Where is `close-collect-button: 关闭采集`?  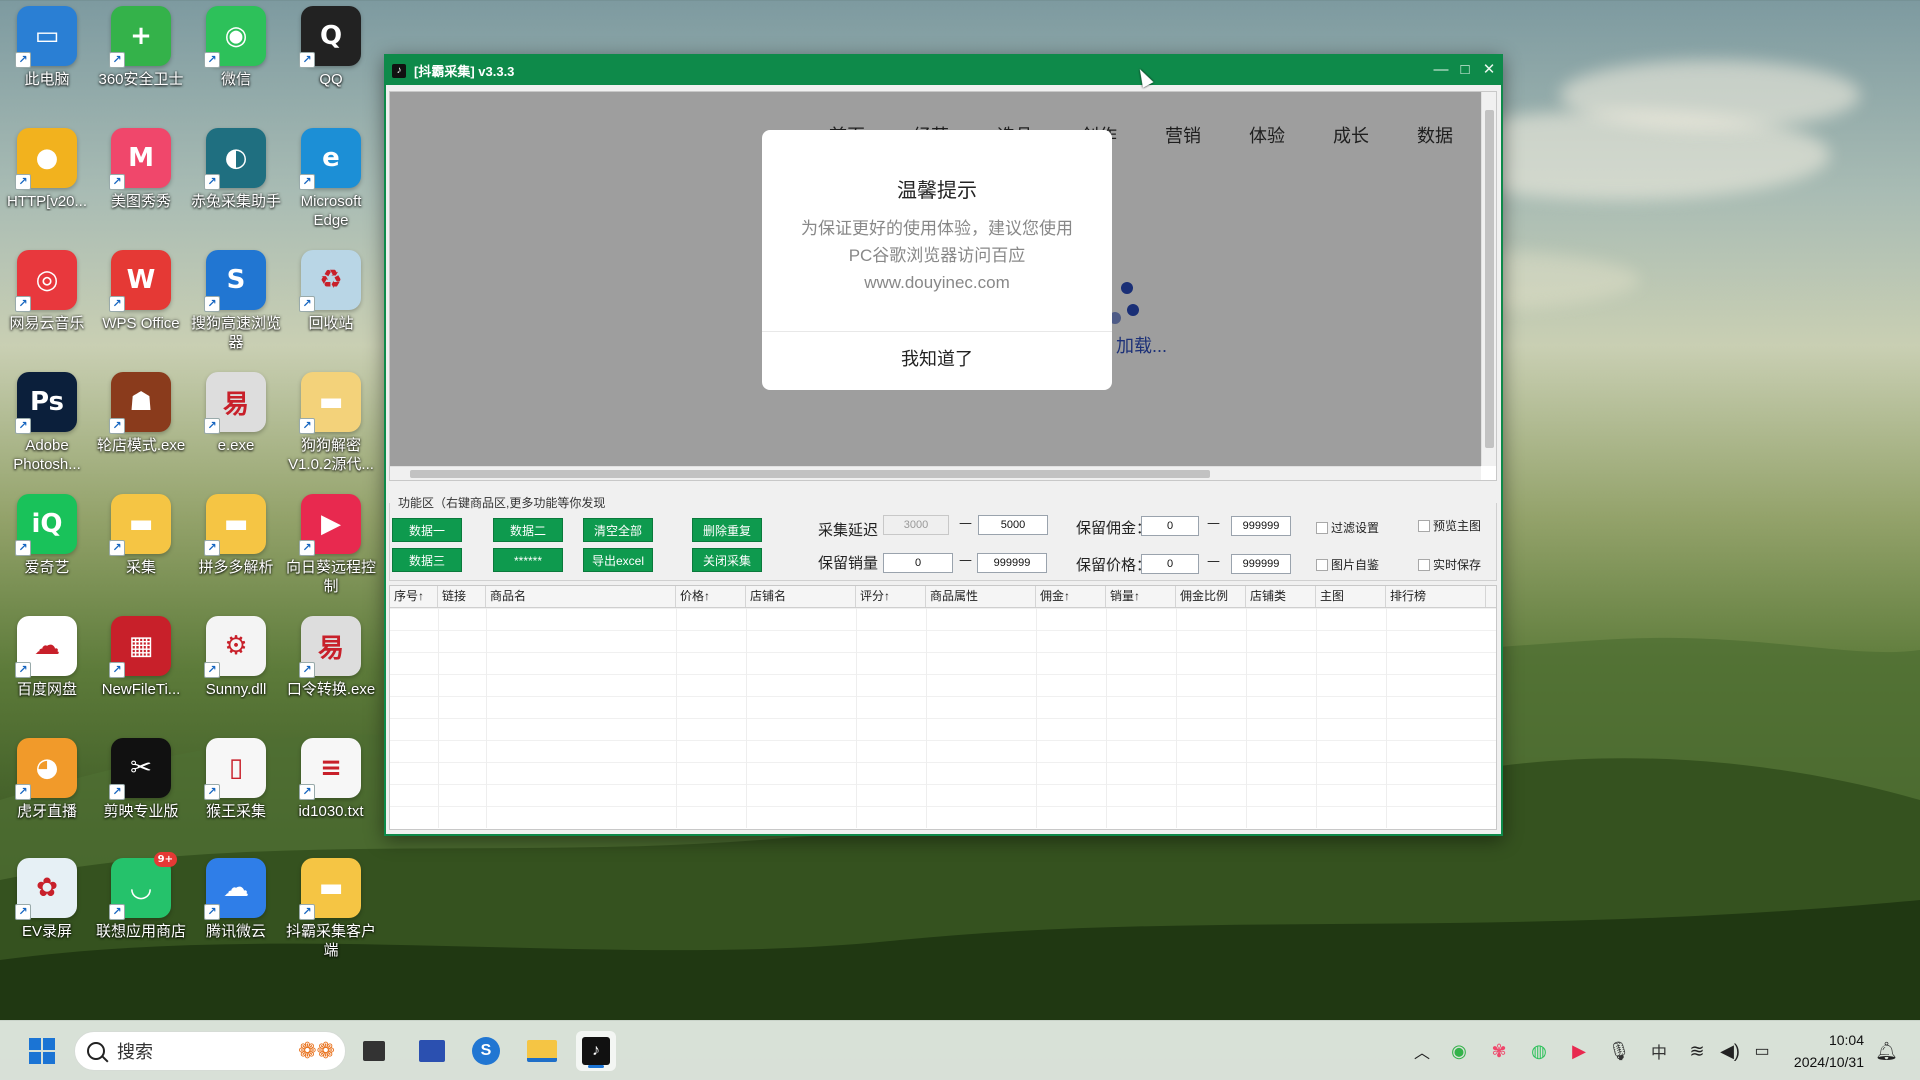
close-collect-button: 关闭采集 is located at coordinates (727, 560).